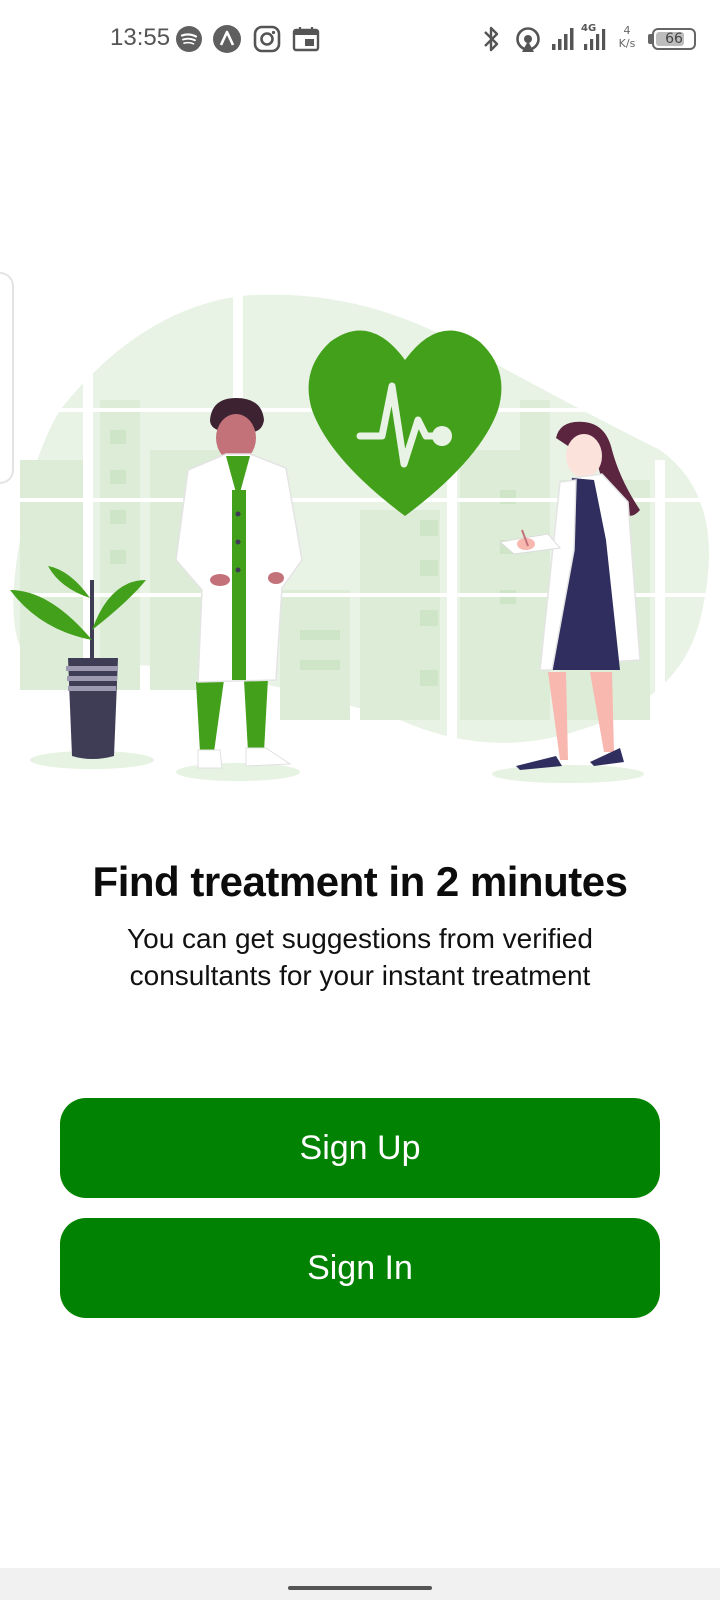 Image resolution: width=720 pixels, height=1600 pixels. Describe the element at coordinates (627, 43) in the screenshot. I see `network-speed-unit: K/s` at that location.